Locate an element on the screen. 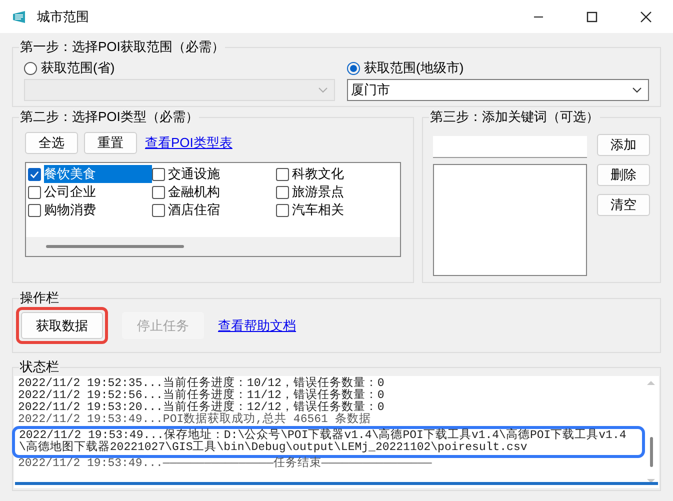 The height and width of the screenshot is (501, 673). log-line: 2022/11/2 19:52:56...当前任务进度：11/12，错误任务数量：0 is located at coordinates (202, 396).